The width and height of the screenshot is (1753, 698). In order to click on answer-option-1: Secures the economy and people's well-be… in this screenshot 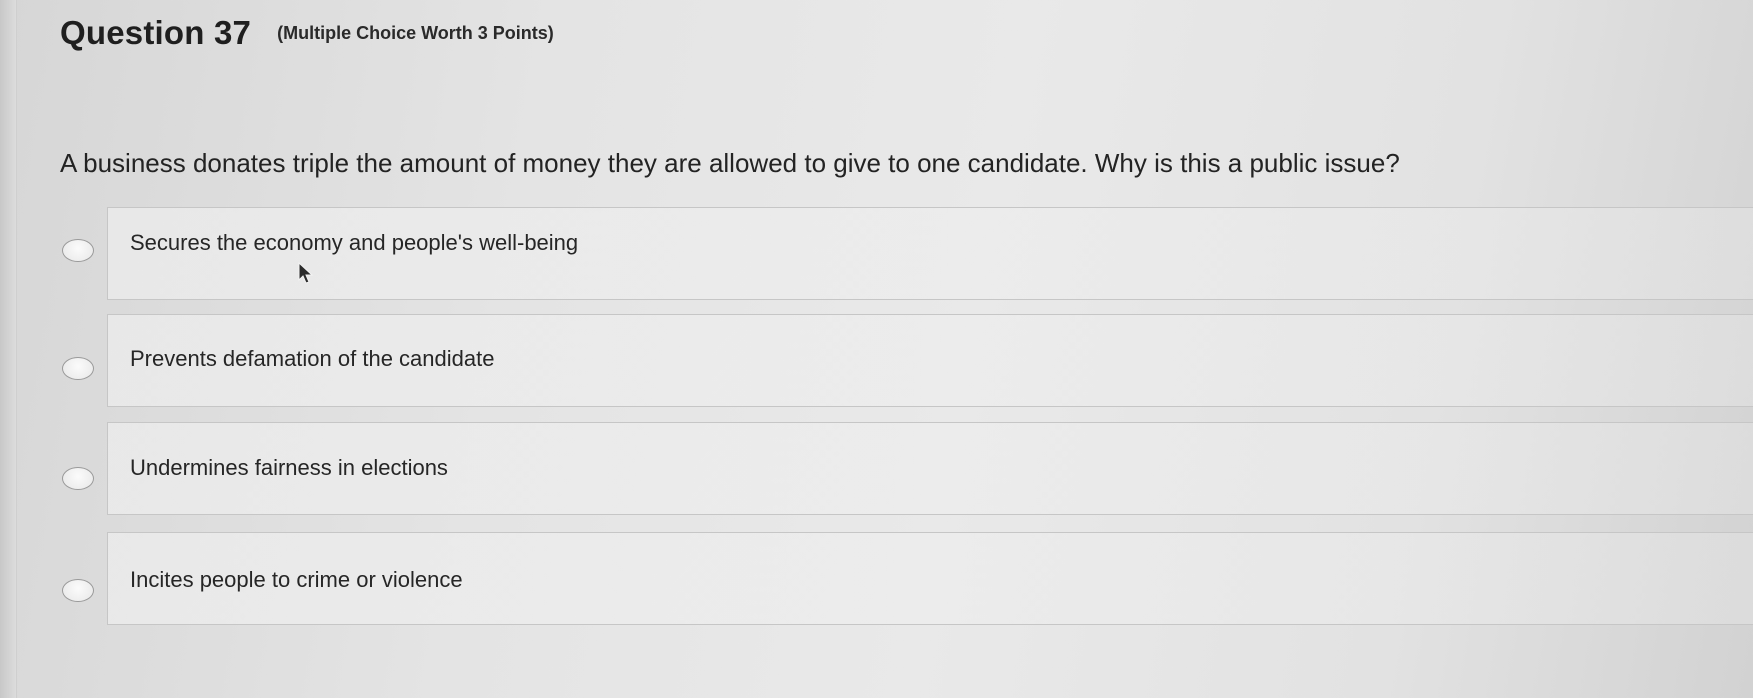, I will do `click(876, 251)`.